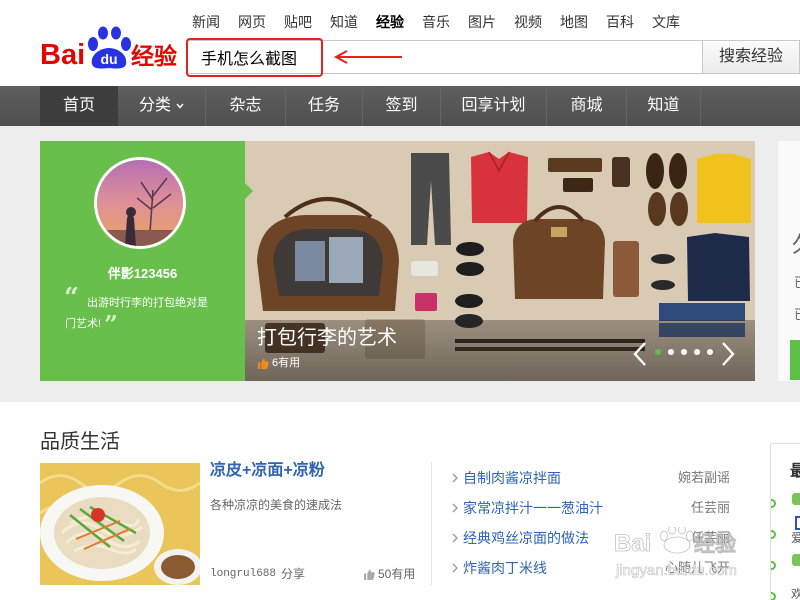 This screenshot has height=600, width=800. What do you see at coordinates (697, 568) in the screenshot?
I see `list-item-author: 心随儿飞开` at bounding box center [697, 568].